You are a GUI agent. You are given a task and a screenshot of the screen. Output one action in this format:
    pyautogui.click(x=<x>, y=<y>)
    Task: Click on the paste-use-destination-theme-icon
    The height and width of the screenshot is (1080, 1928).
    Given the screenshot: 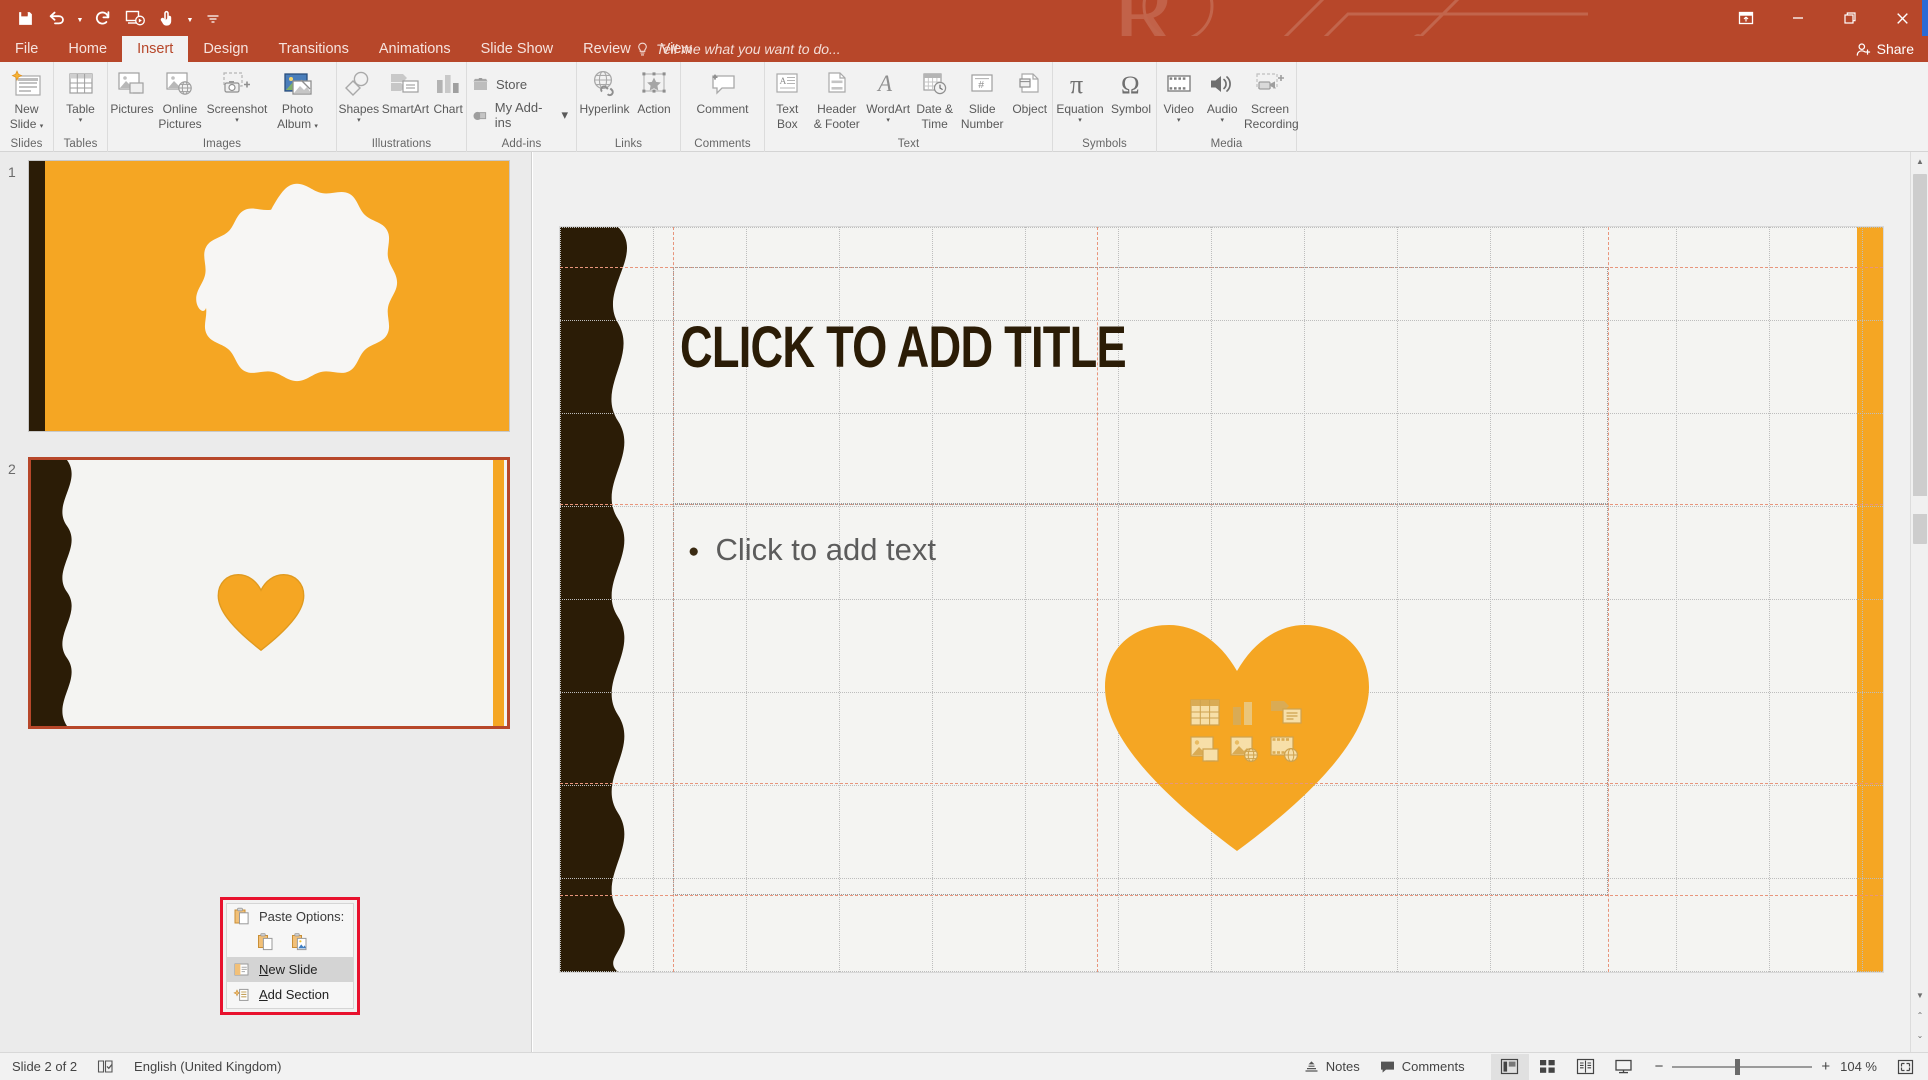 What is the action you would take?
    pyautogui.click(x=266, y=942)
    